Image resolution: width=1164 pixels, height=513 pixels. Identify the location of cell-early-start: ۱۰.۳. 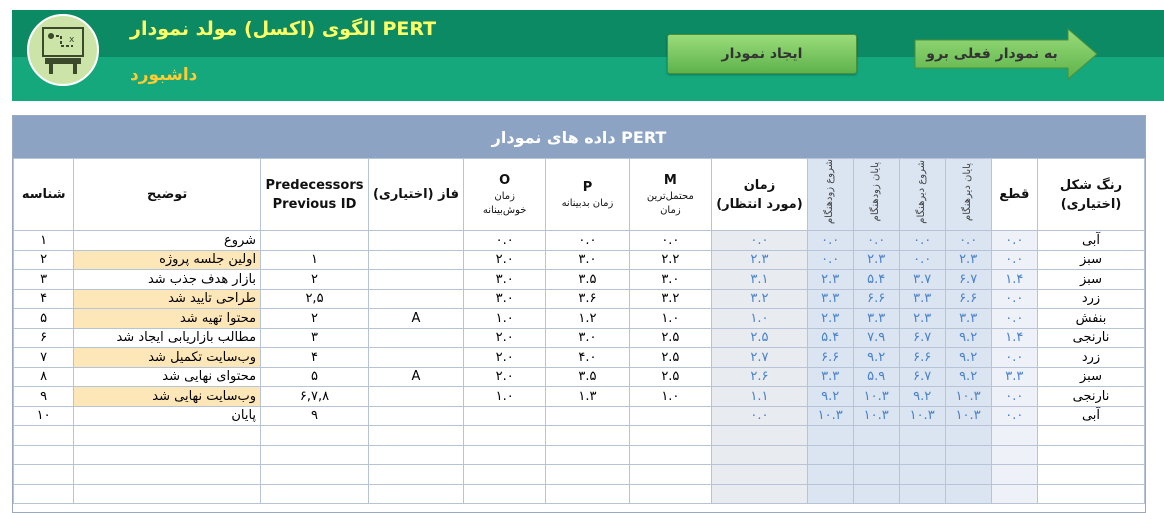
(830, 416).